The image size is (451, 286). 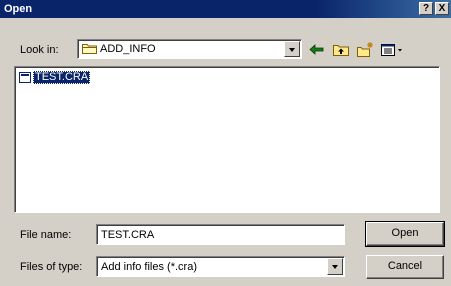 What do you see at coordinates (220, 234) in the screenshot?
I see `file-name-field: TEST.CRA` at bounding box center [220, 234].